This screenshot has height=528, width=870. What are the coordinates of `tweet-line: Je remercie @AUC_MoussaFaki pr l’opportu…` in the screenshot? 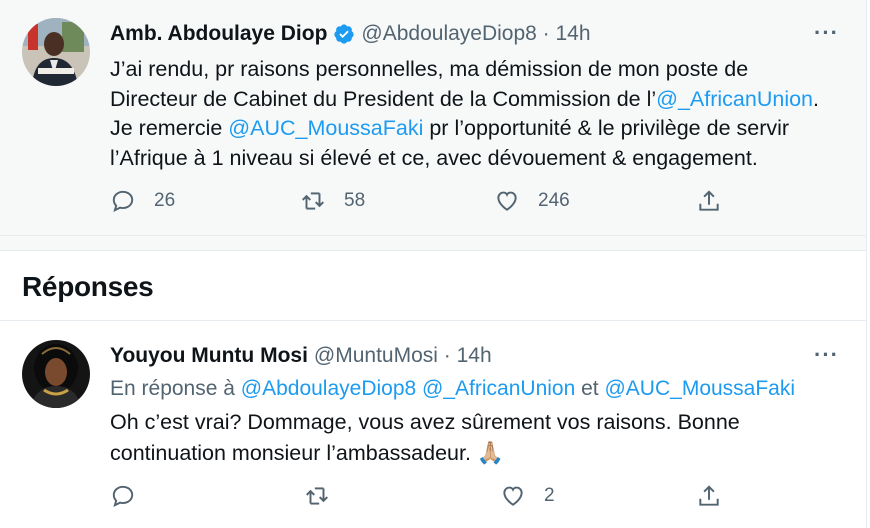 It's located at (464, 129).